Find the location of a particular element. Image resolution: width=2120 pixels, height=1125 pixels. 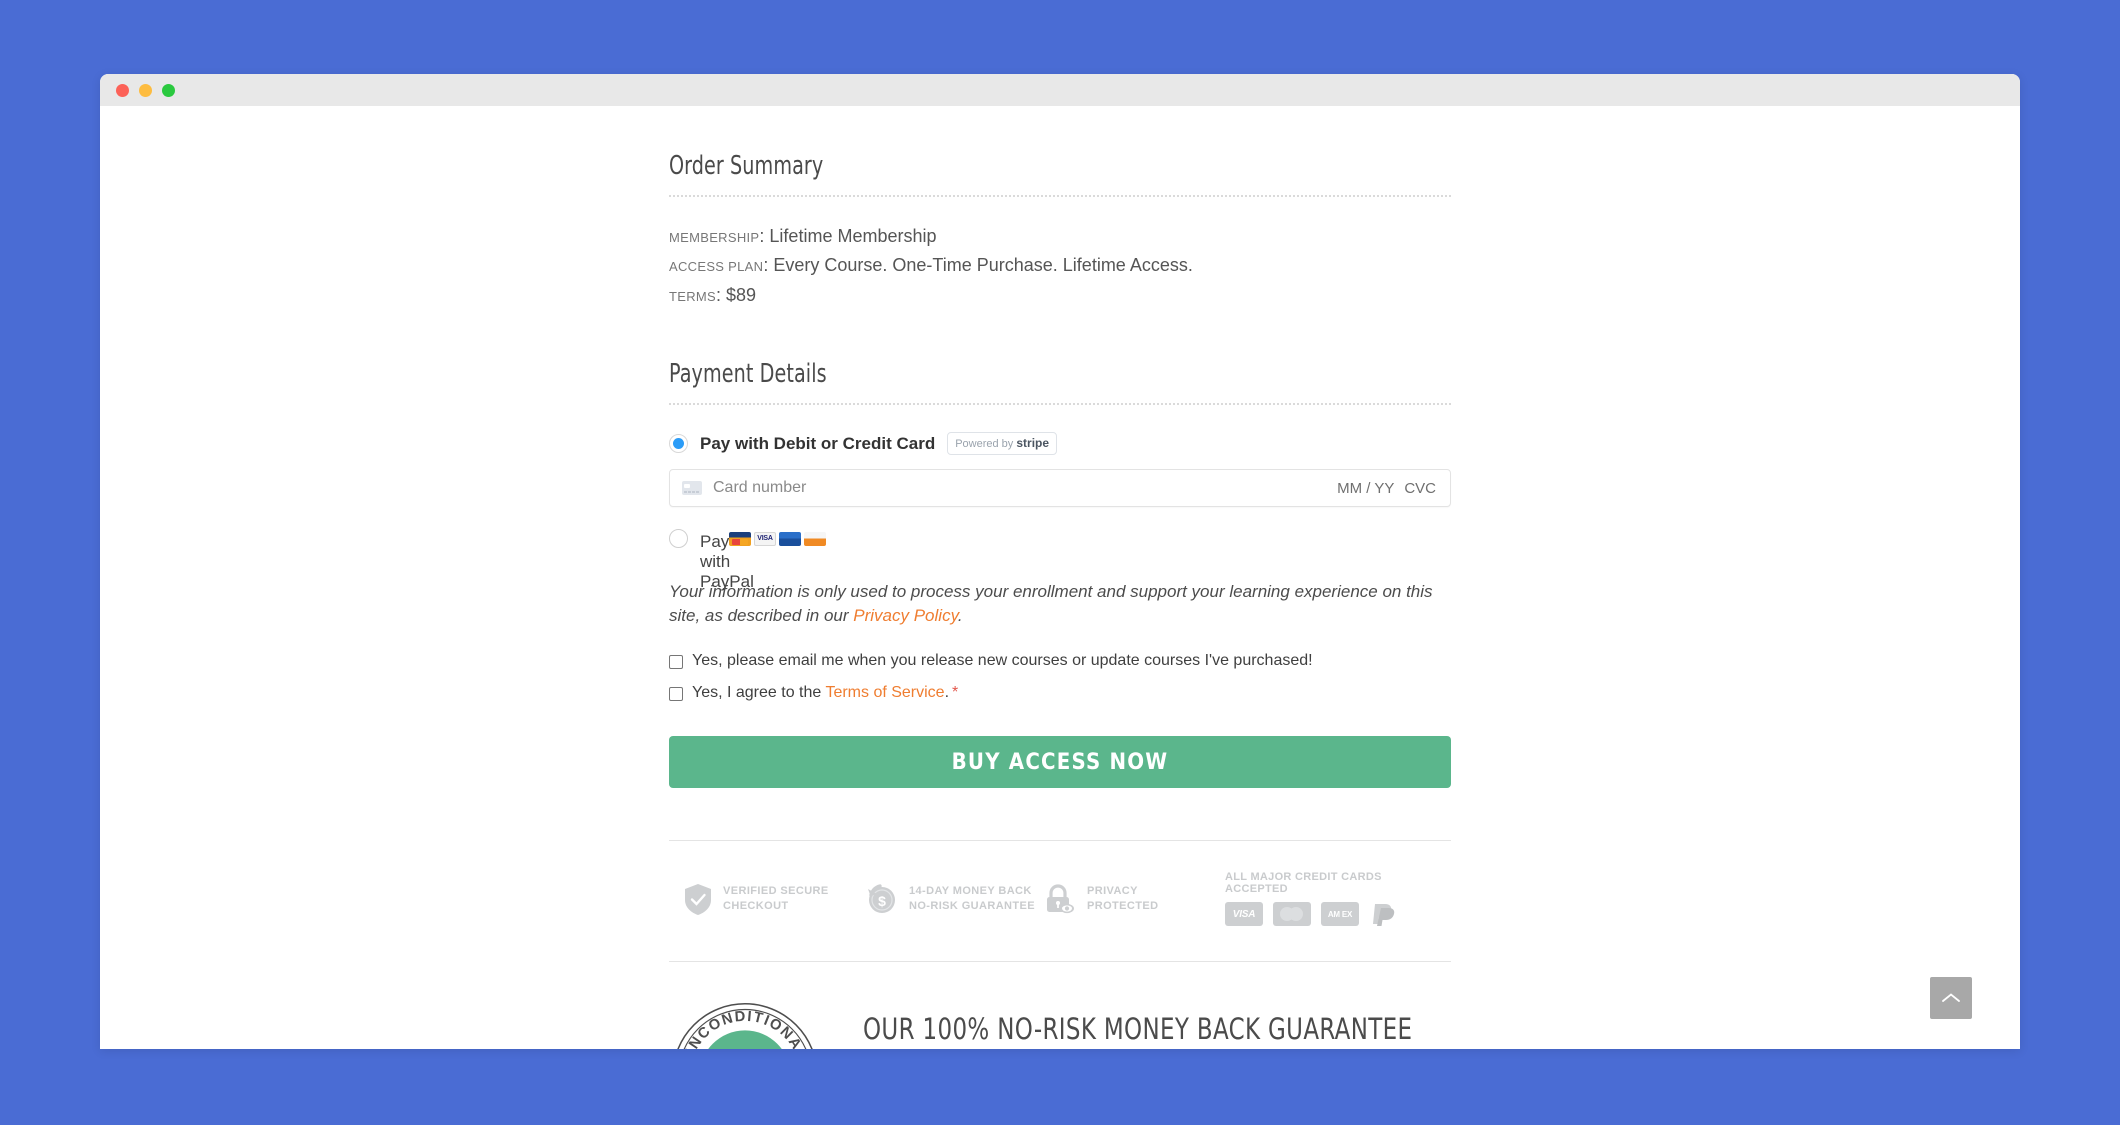

privacy-note-text-after: . is located at coordinates (960, 616).